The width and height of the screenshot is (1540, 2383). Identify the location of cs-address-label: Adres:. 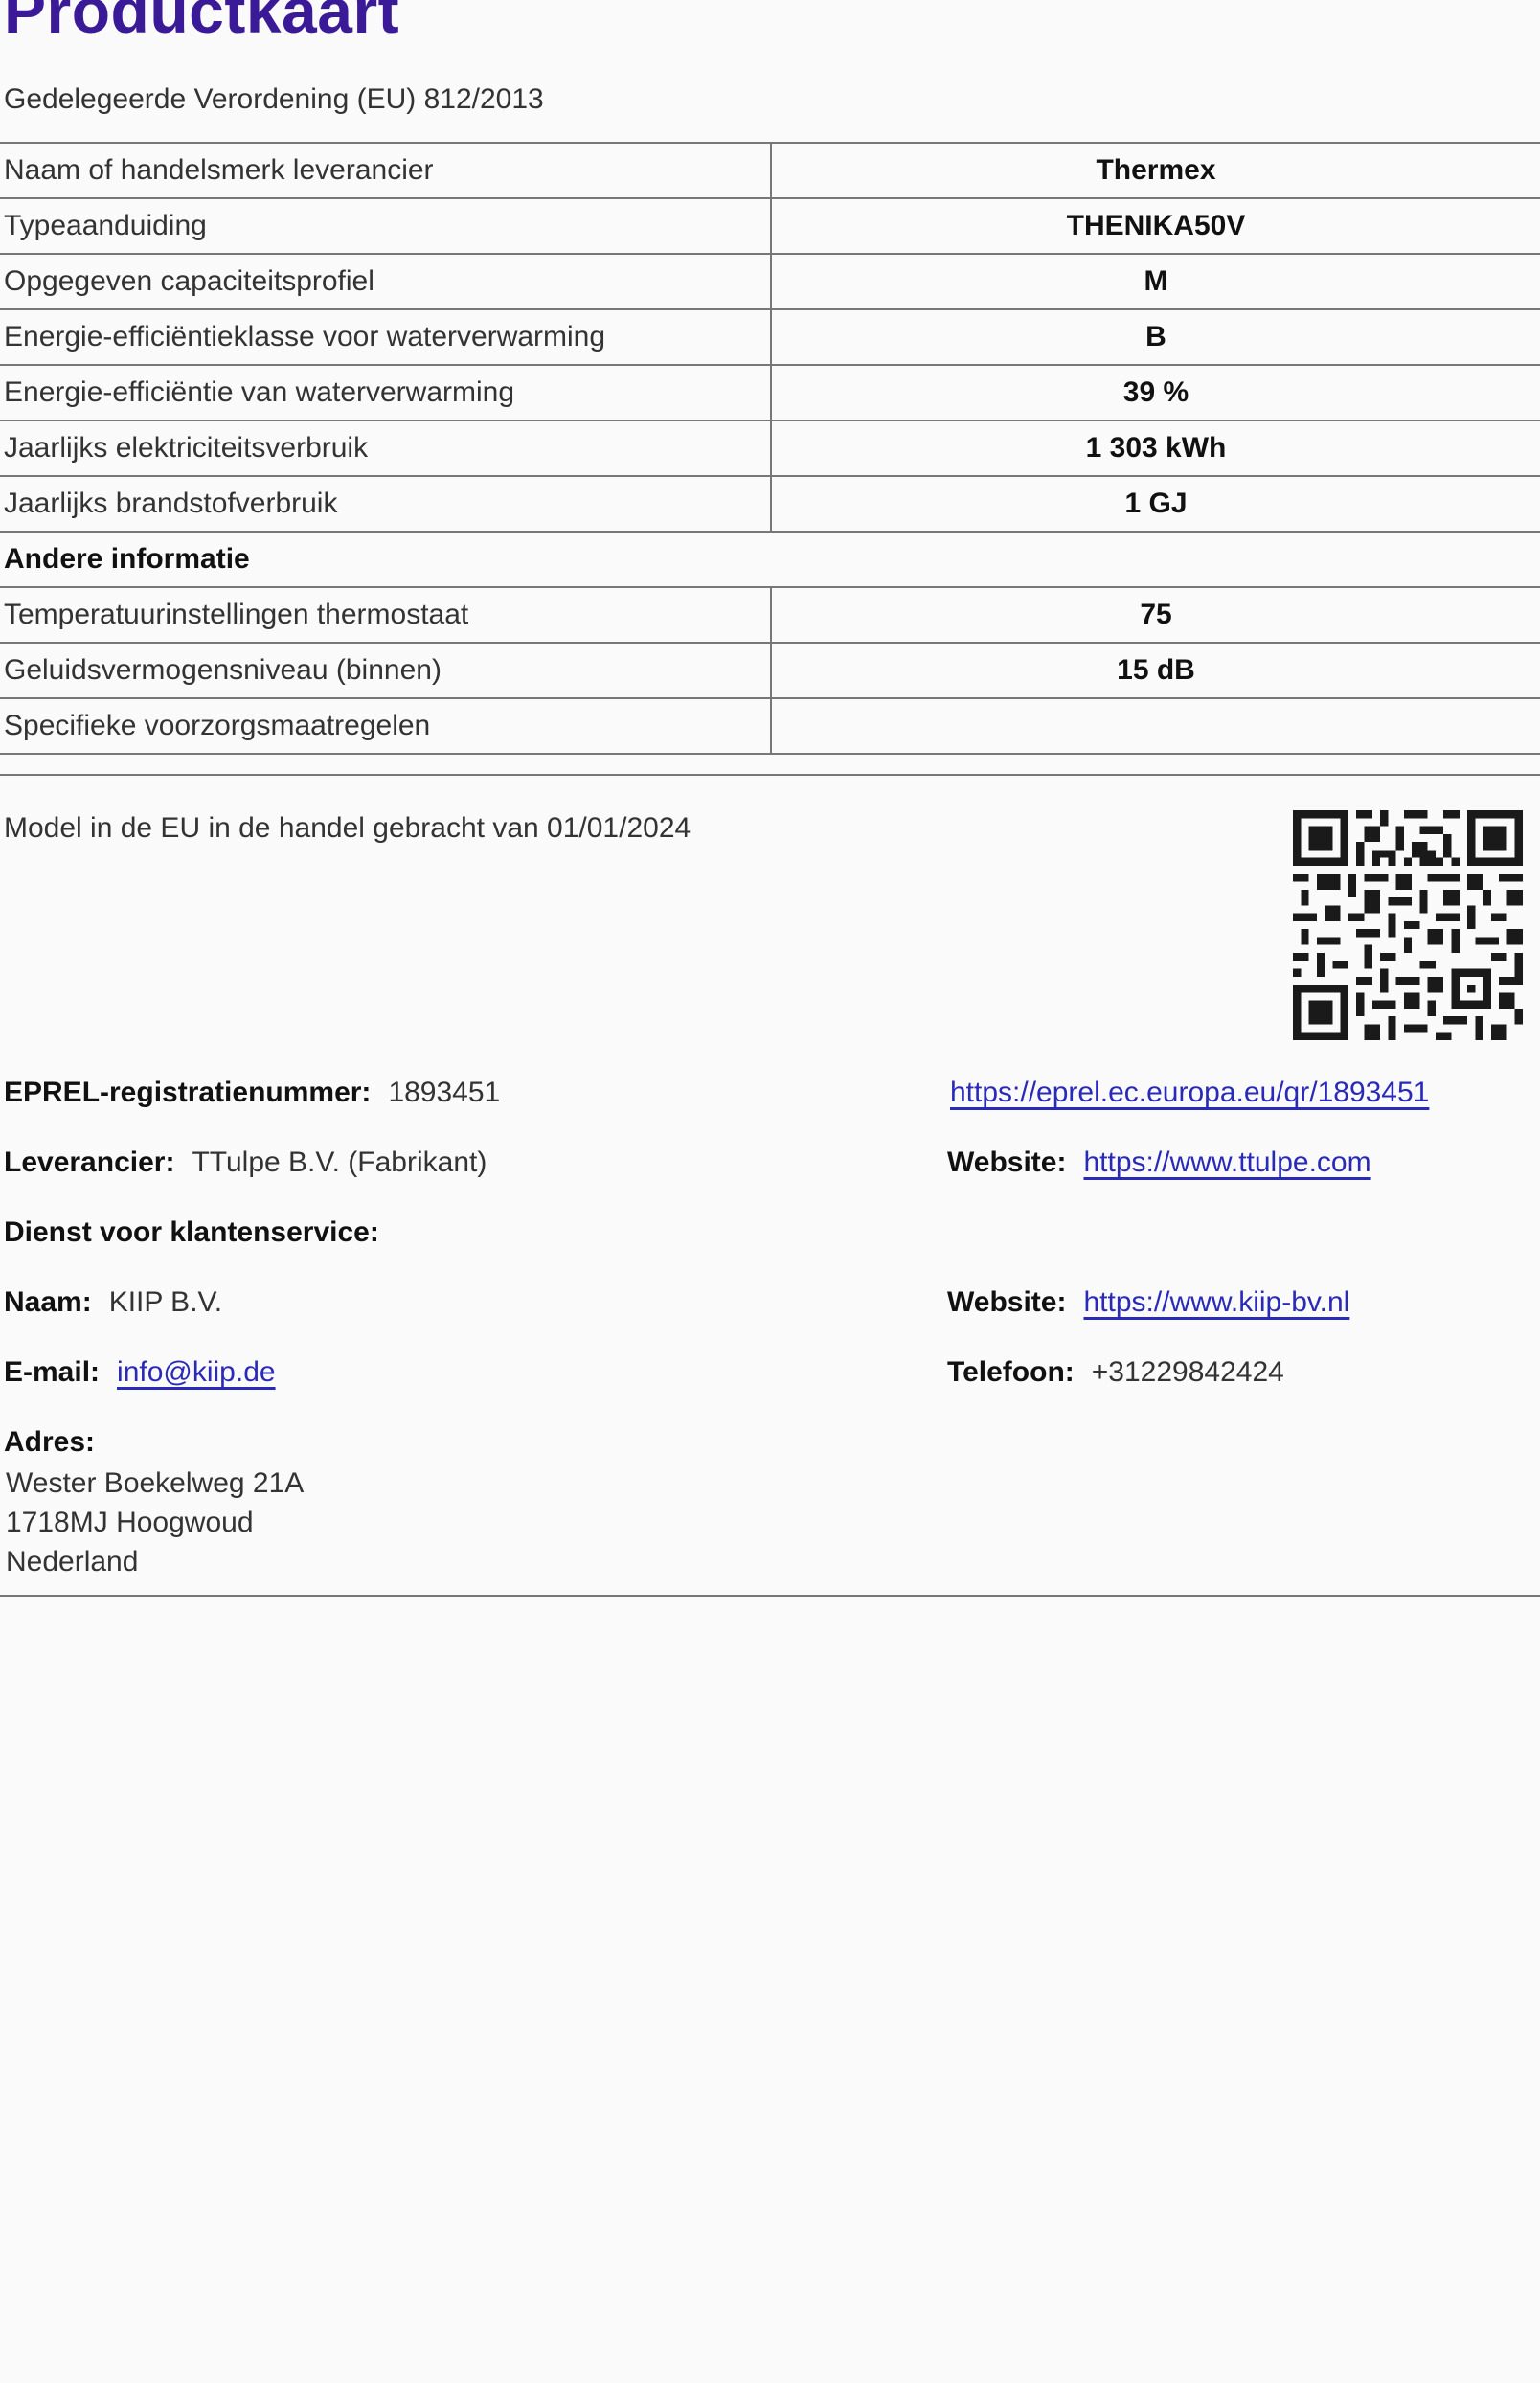
(50, 1442).